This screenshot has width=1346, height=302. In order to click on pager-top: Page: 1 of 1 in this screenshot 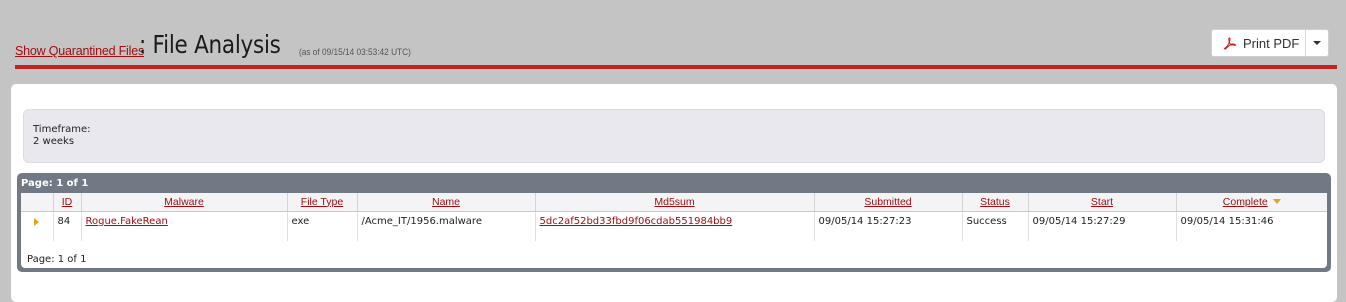, I will do `click(55, 183)`.